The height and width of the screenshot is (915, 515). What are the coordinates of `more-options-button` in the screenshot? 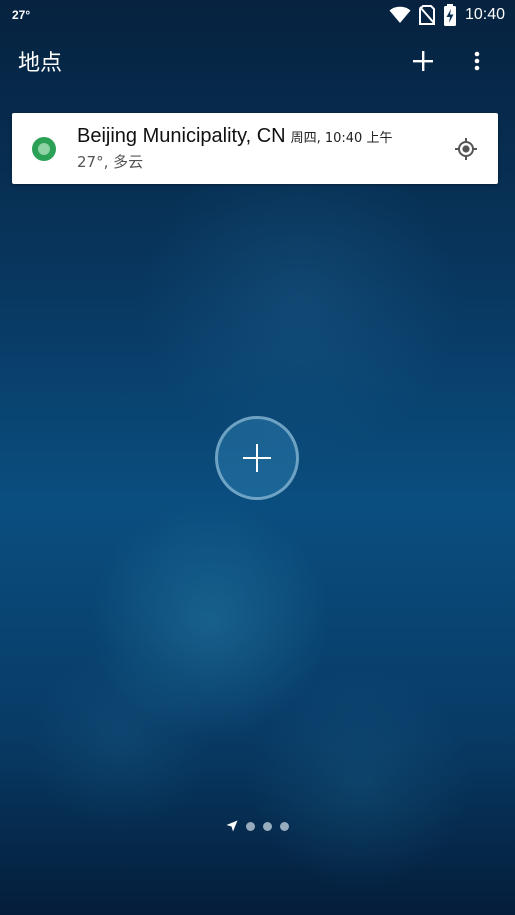 It's located at (477, 61).